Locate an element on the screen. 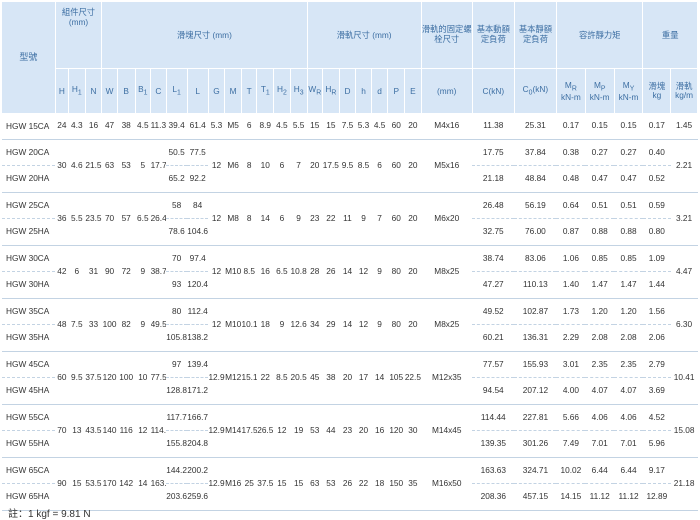 The height and width of the screenshot is (520, 700). cell-w: 100 is located at coordinates (109, 325).